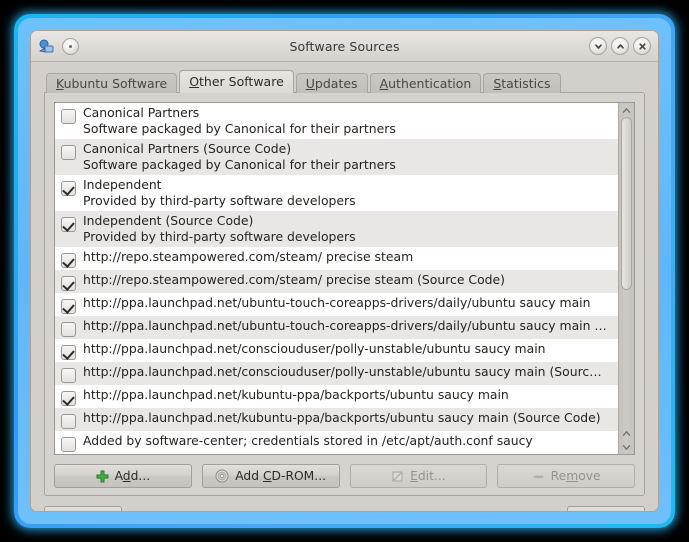  Describe the element at coordinates (222, 476) in the screenshot. I see `cdrom-icon` at that location.